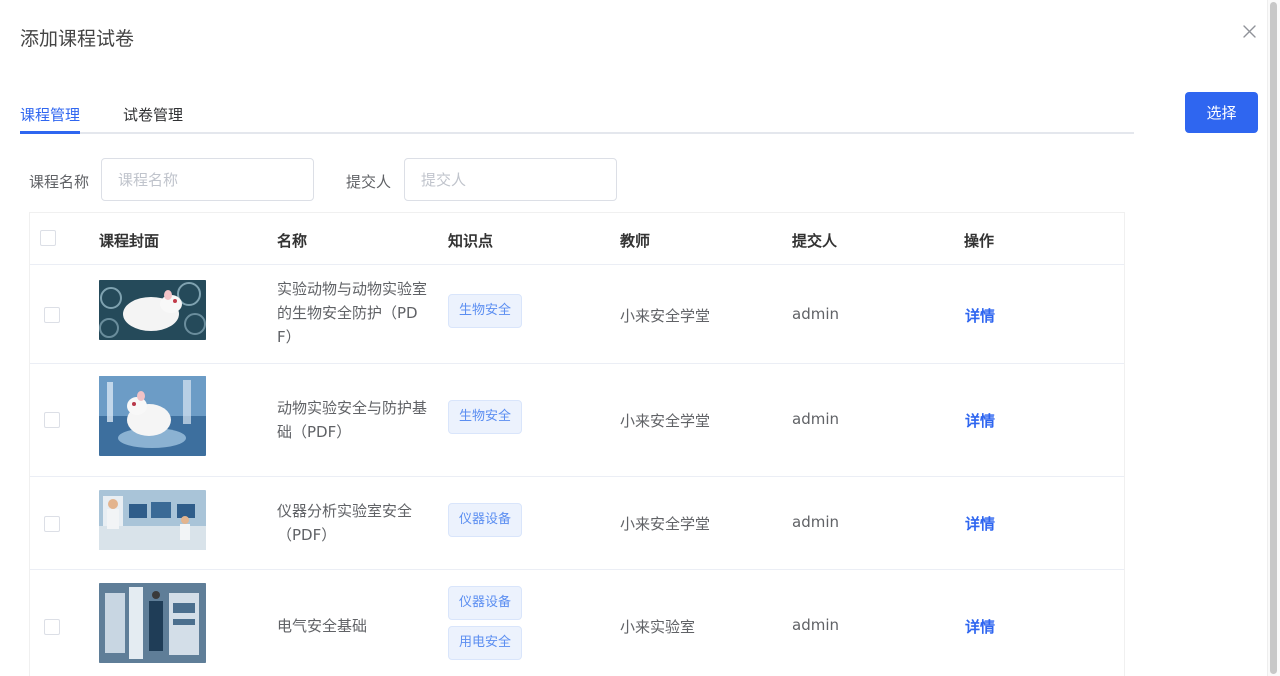  I want to click on tab-course-management: 课程管理, so click(50, 114).